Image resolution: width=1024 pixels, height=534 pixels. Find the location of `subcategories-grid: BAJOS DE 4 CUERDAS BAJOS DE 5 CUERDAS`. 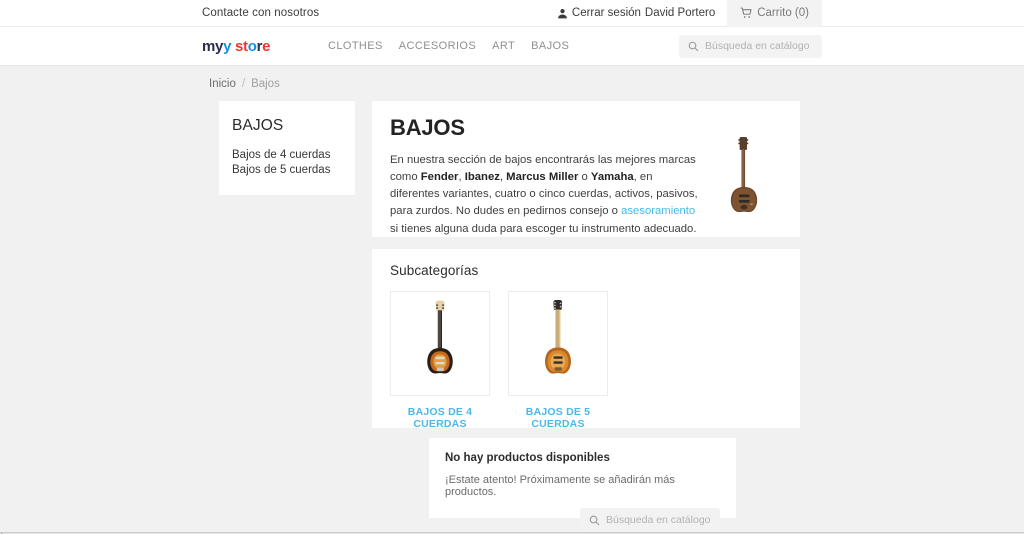

subcategories-grid: BAJOS DE 4 CUERDAS BAJOS DE 5 CUERDAS is located at coordinates (586, 360).